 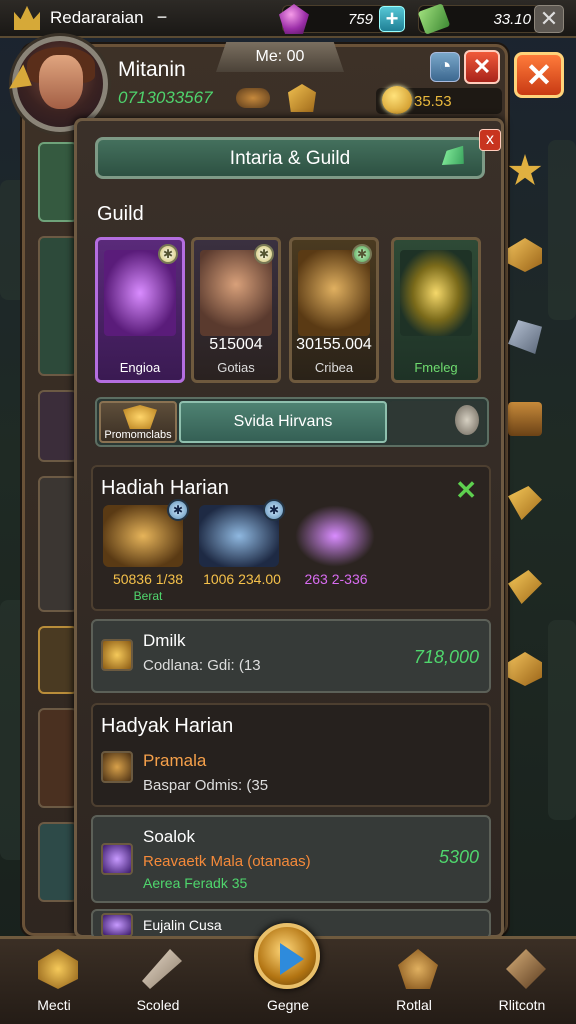 I want to click on list-item: Dmilk Codlana: Gdi: (13 718,000, so click(x=291, y=656).